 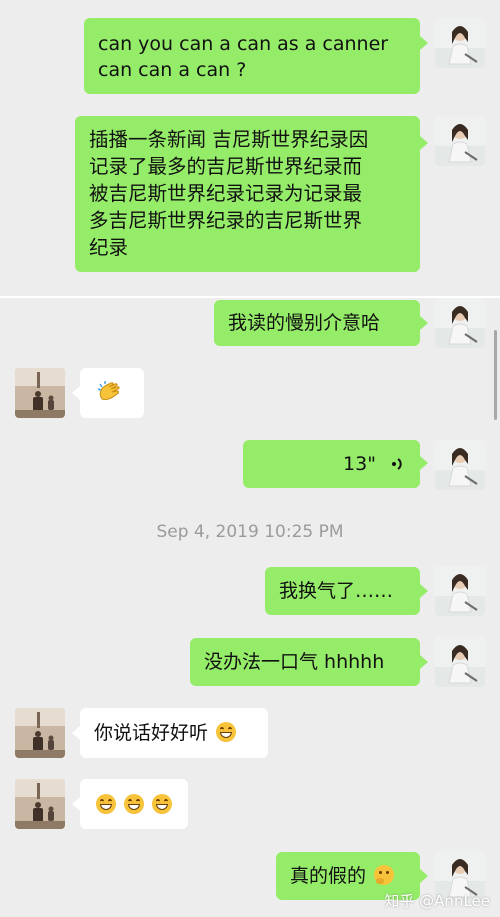 I want to click on message-text: 你说话好好听, so click(x=151, y=733).